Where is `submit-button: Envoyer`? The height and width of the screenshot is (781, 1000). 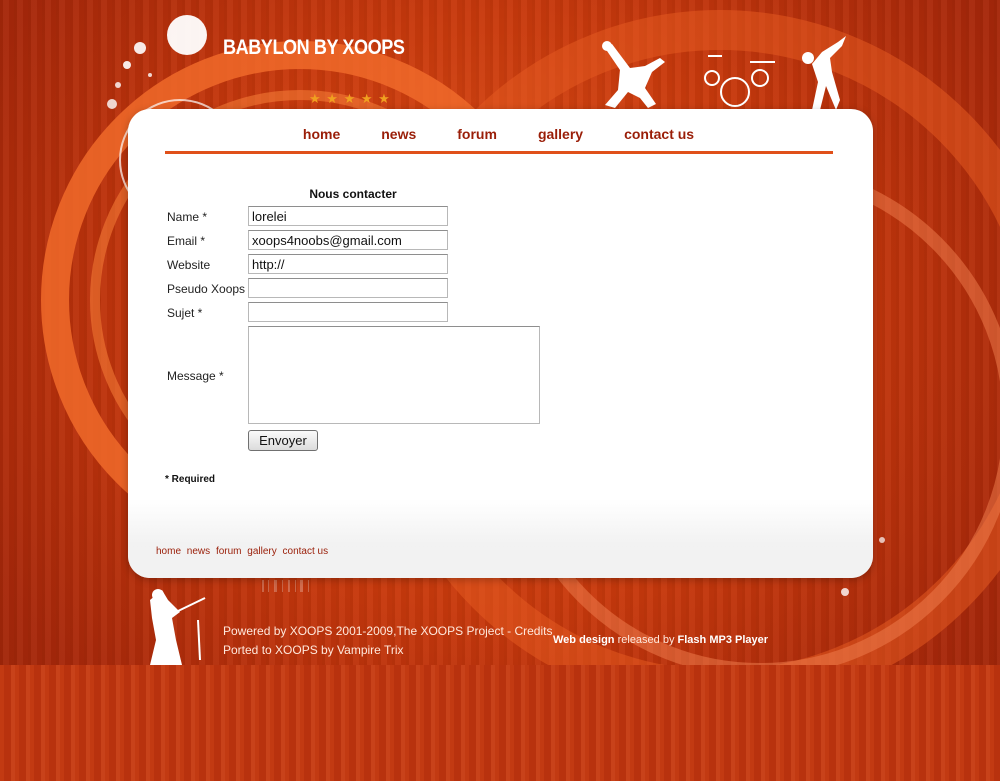 submit-button: Envoyer is located at coordinates (283, 440).